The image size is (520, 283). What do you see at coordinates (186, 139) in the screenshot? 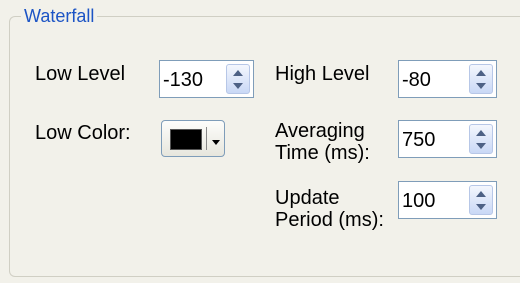
I see `color-swatch` at bounding box center [186, 139].